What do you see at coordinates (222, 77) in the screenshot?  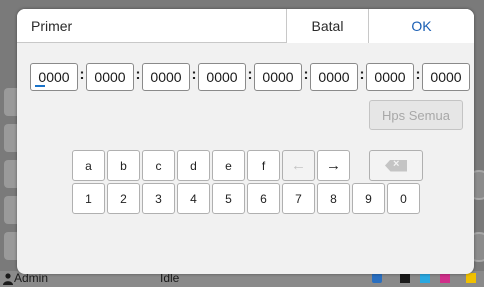 I see `address-field-4: 0000` at bounding box center [222, 77].